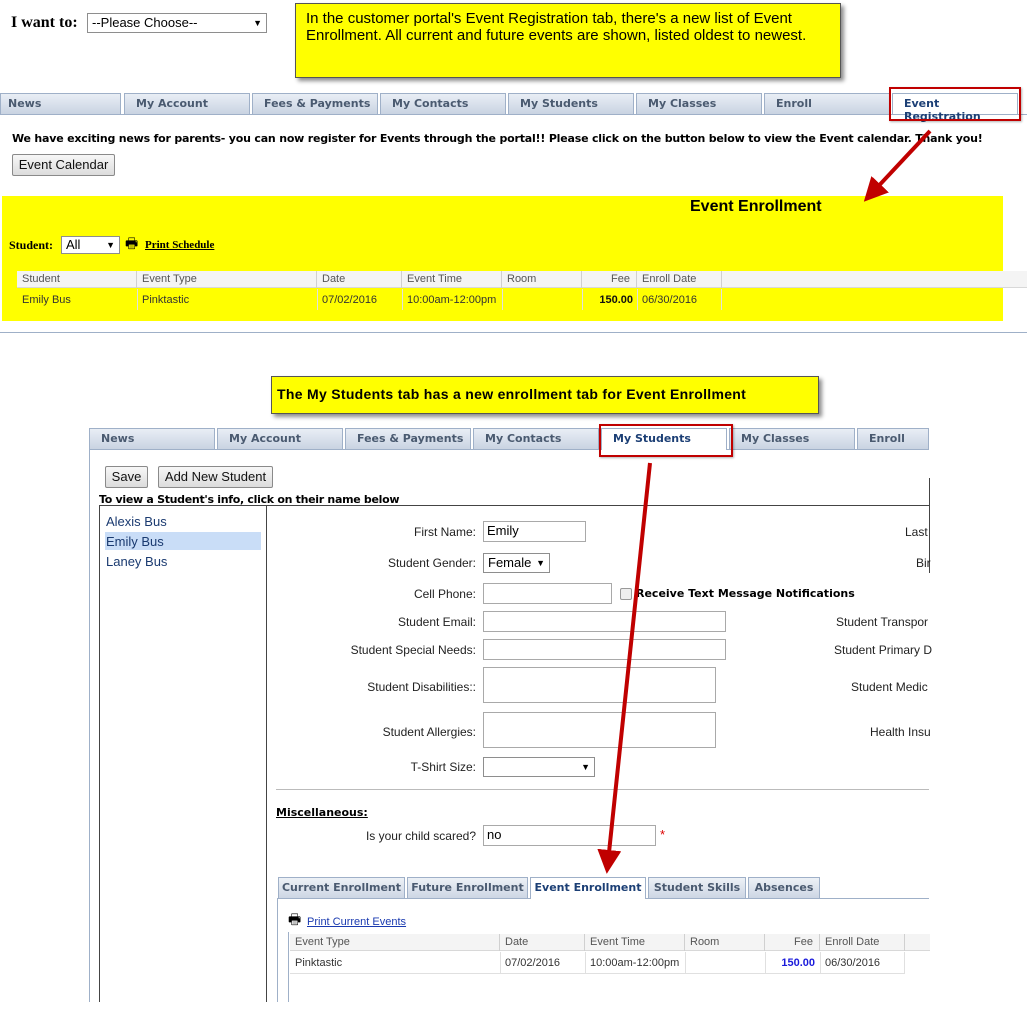 The height and width of the screenshot is (1010, 1027). I want to click on col-student: Student, so click(77, 279).